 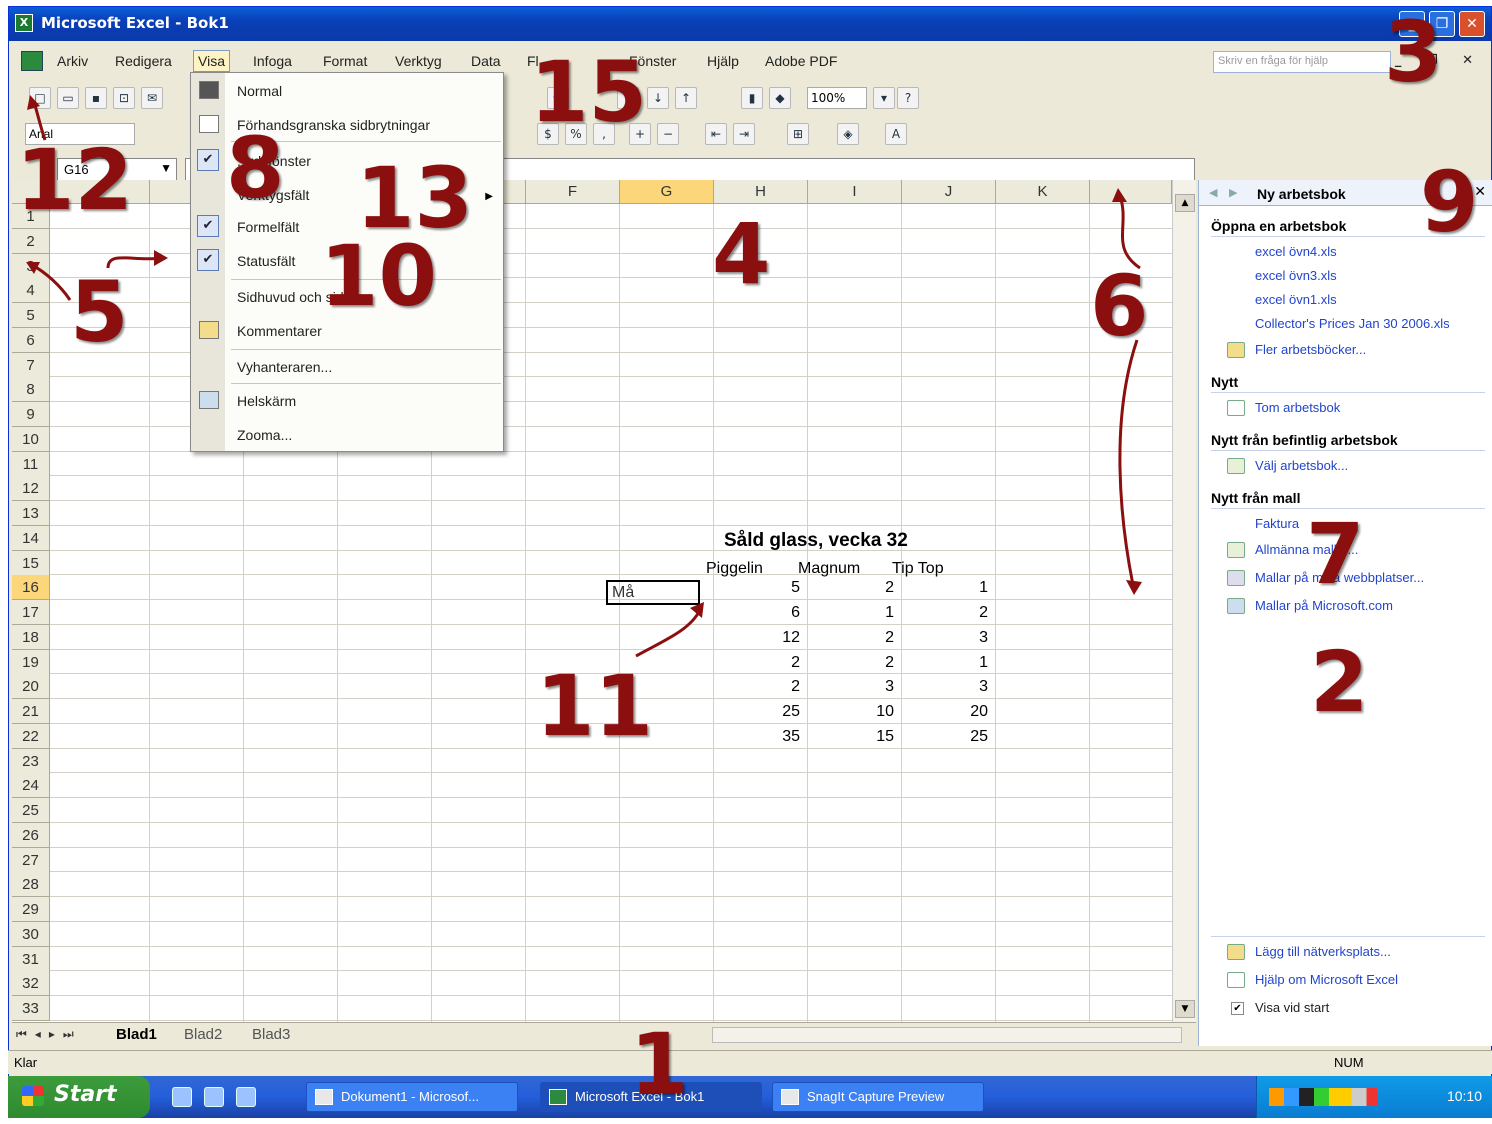 I want to click on menu-item-comments: Kommentarer, so click(x=279, y=331).